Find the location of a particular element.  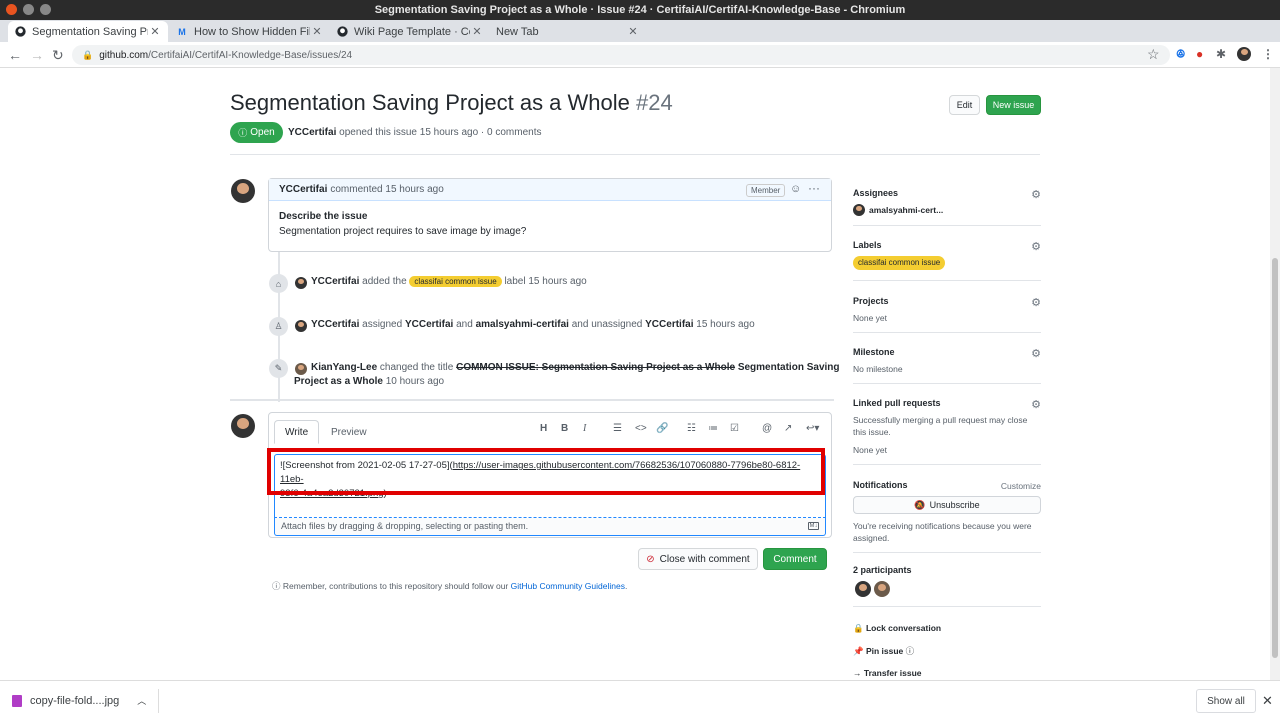

chevron-up-icon: ︿ is located at coordinates (141, 700).